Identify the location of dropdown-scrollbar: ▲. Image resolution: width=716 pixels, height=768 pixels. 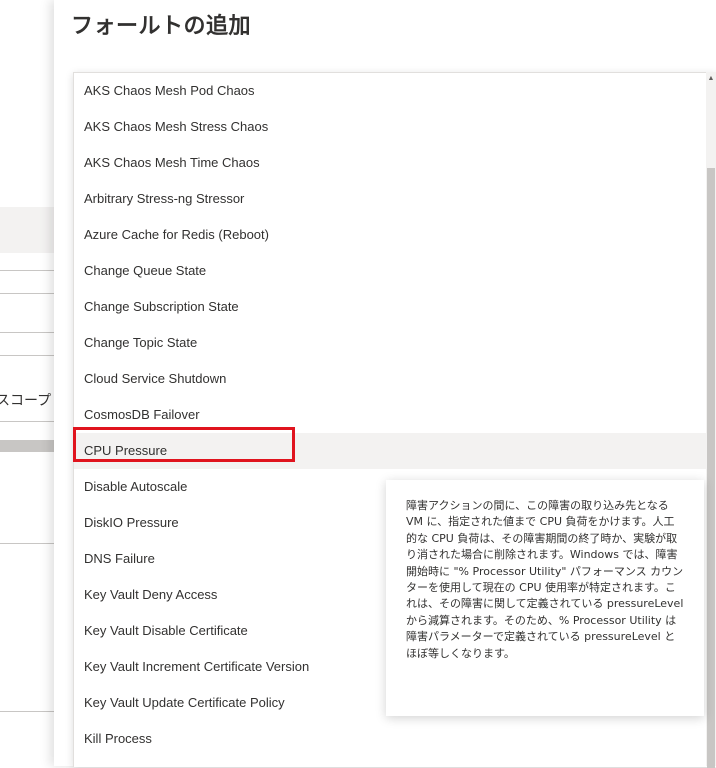
(711, 420).